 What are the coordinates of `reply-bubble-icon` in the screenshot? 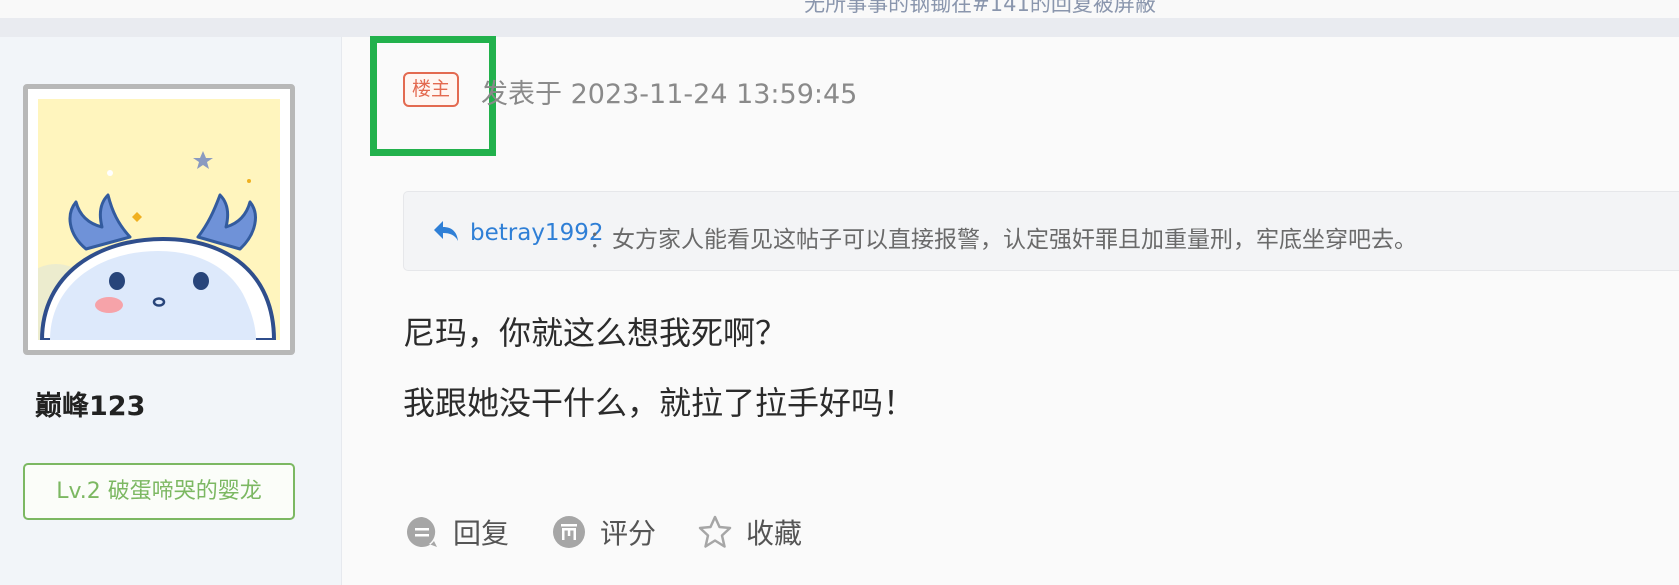 It's located at (422, 532).